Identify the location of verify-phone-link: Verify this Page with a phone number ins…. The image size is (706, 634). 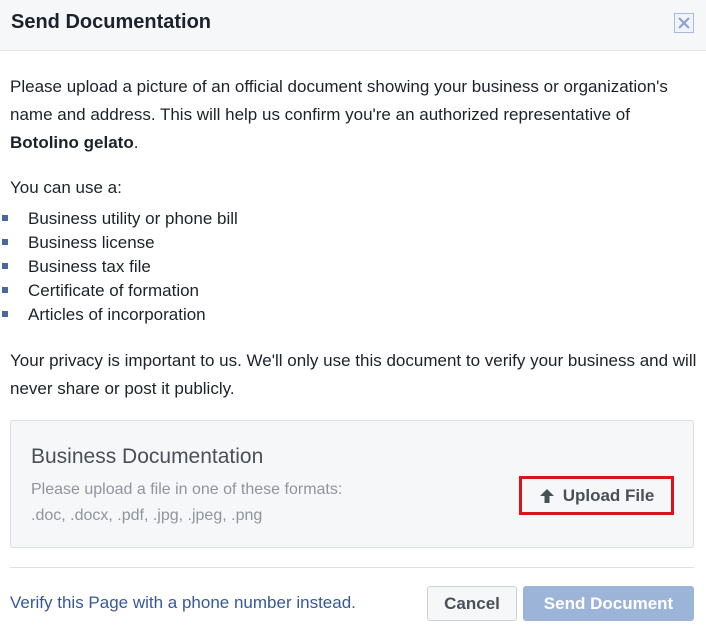
(183, 603).